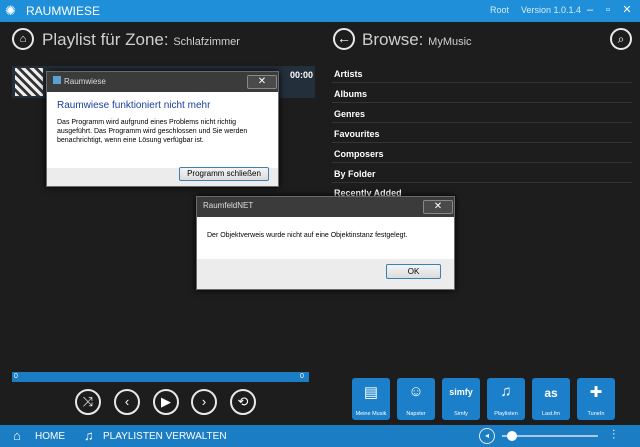 The image size is (640, 447). What do you see at coordinates (243, 402) in the screenshot?
I see `repeat-button: ⟲` at bounding box center [243, 402].